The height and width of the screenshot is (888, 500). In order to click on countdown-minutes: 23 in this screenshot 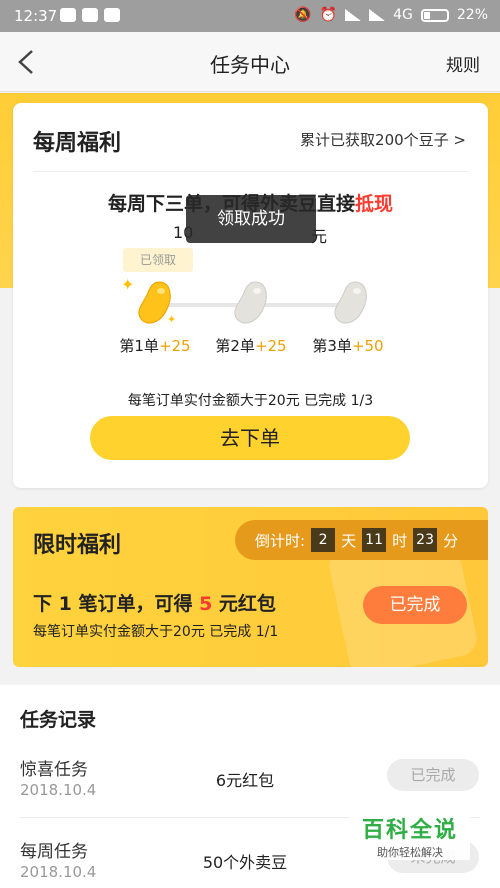, I will do `click(425, 540)`.